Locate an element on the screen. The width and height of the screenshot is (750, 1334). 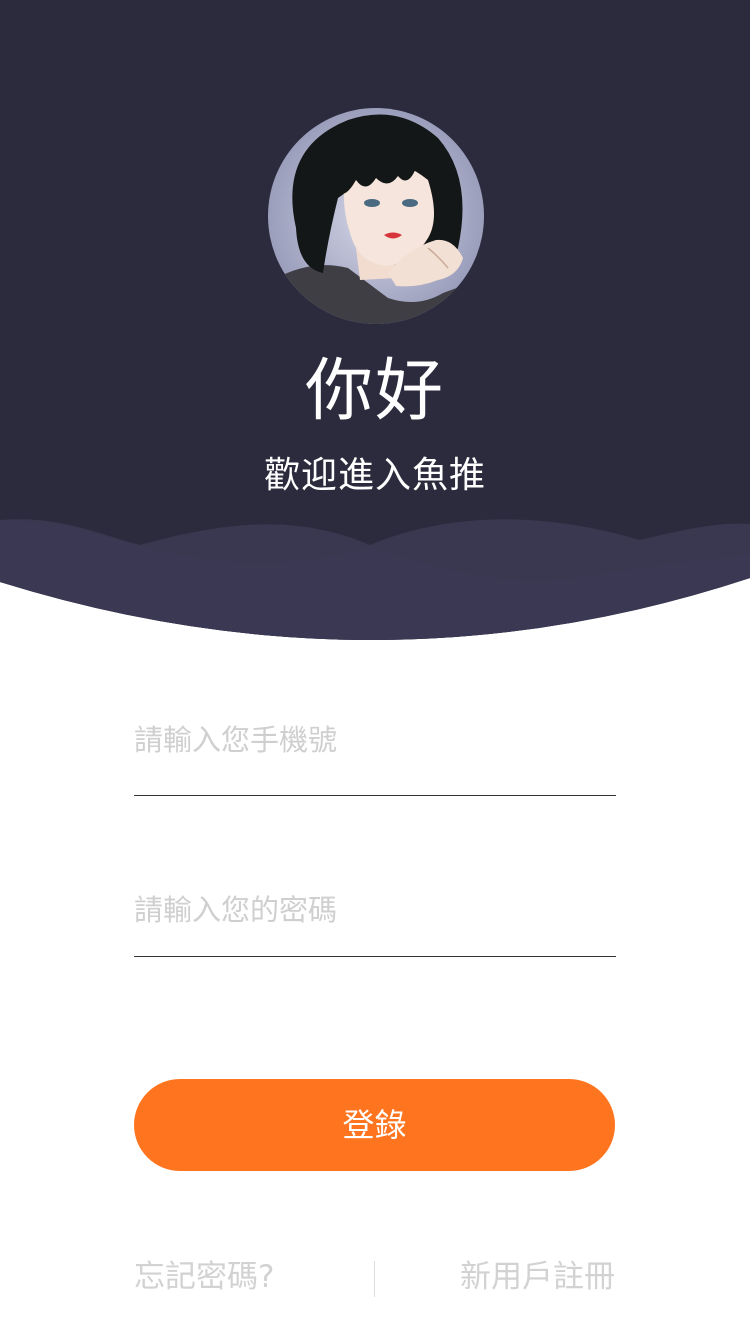
phone-input is located at coordinates (375, 740).